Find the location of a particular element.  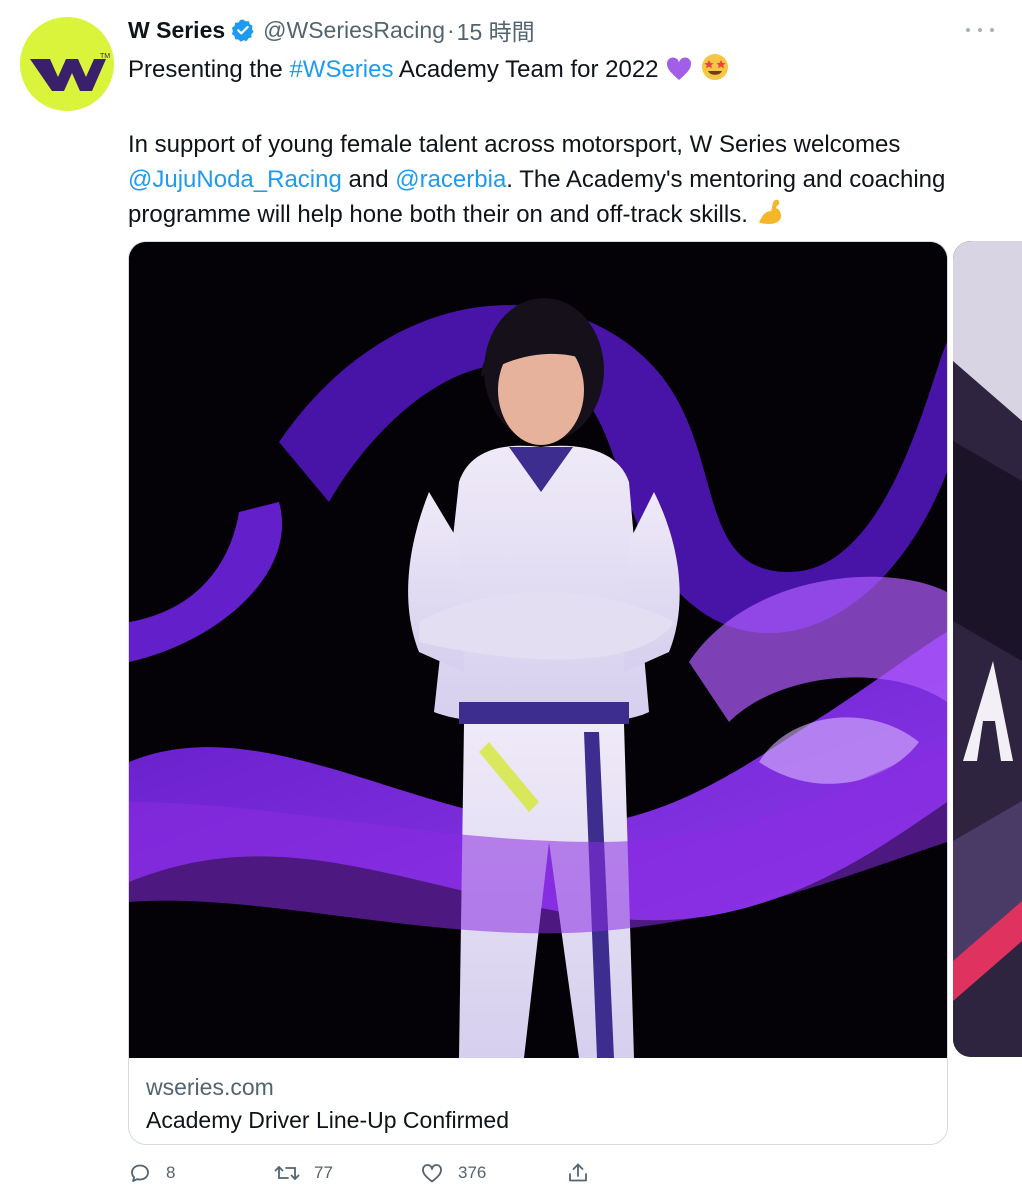

flexed-biceps-icon is located at coordinates (770, 217).